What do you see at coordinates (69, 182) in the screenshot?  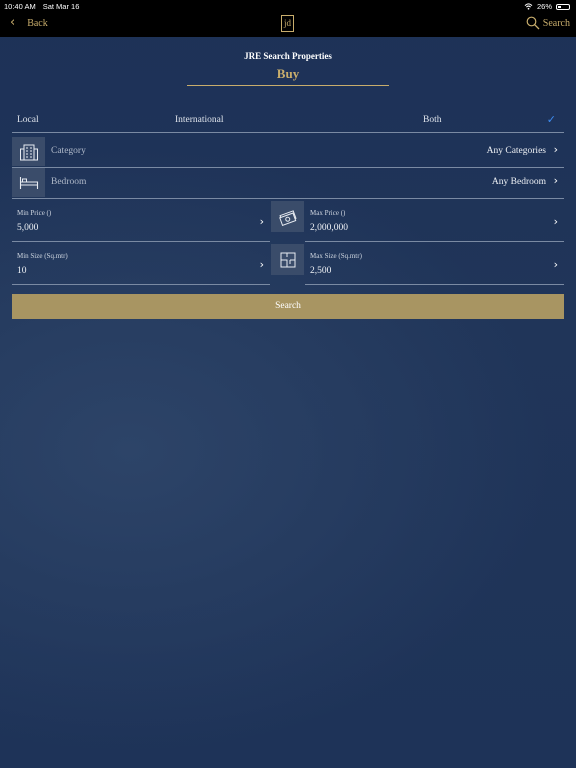 I see `bedroom-label: Bedroom` at bounding box center [69, 182].